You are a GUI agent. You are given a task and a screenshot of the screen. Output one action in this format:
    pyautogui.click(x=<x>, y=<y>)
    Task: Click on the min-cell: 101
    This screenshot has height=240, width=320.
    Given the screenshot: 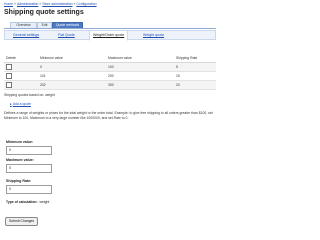 What is the action you would take?
    pyautogui.click(x=72, y=76)
    